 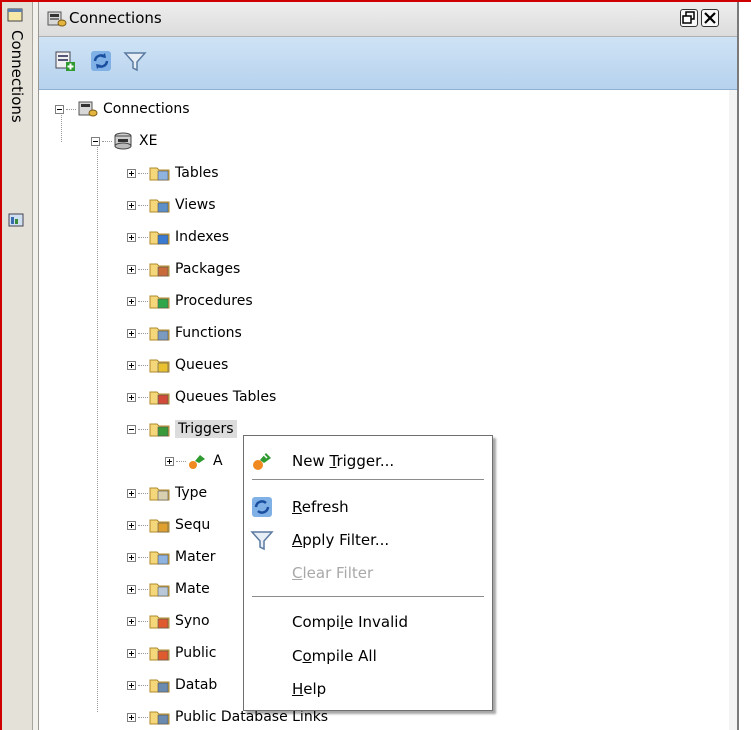 What do you see at coordinates (65, 61) in the screenshot?
I see `new-connection-icon` at bounding box center [65, 61].